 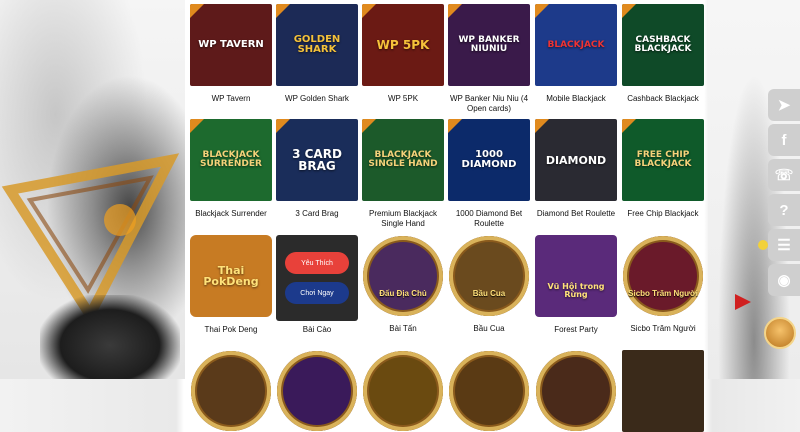 What do you see at coordinates (576, 276) in the screenshot?
I see `game-thumbnail: Vũ Hội trong Rừng` at bounding box center [576, 276].